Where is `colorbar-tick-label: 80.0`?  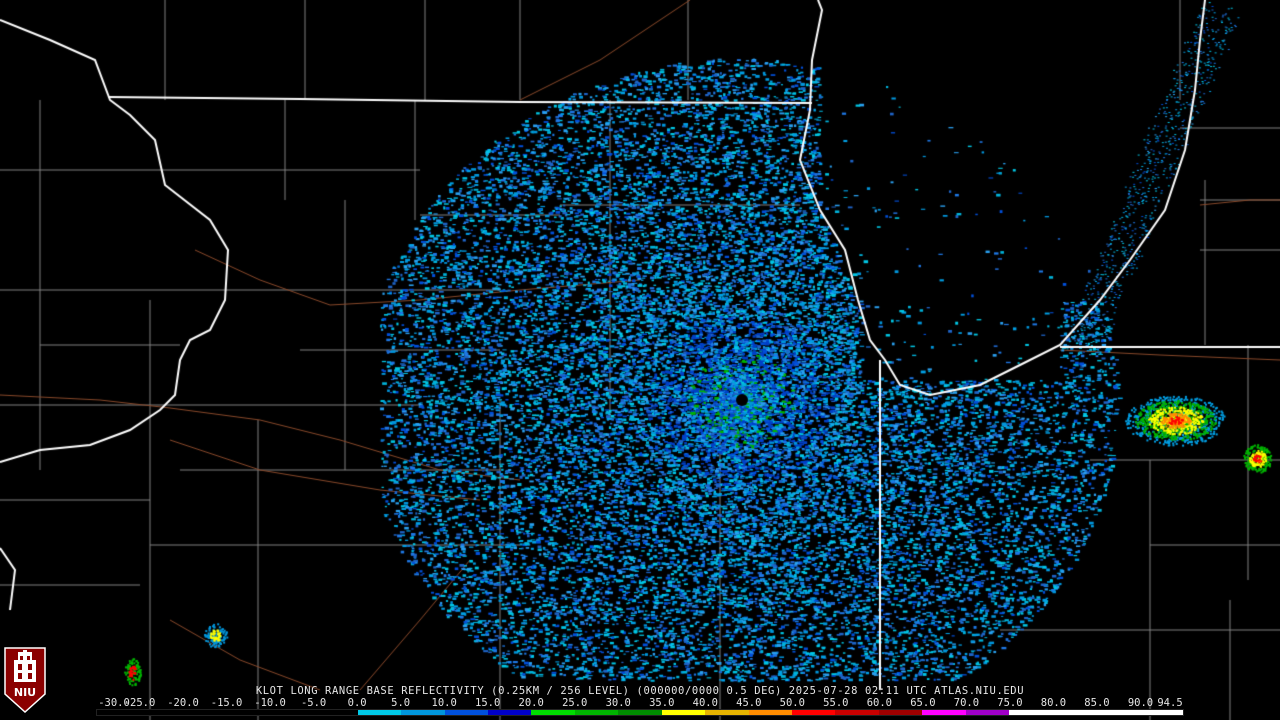
colorbar-tick-label: 80.0 is located at coordinates (1053, 703).